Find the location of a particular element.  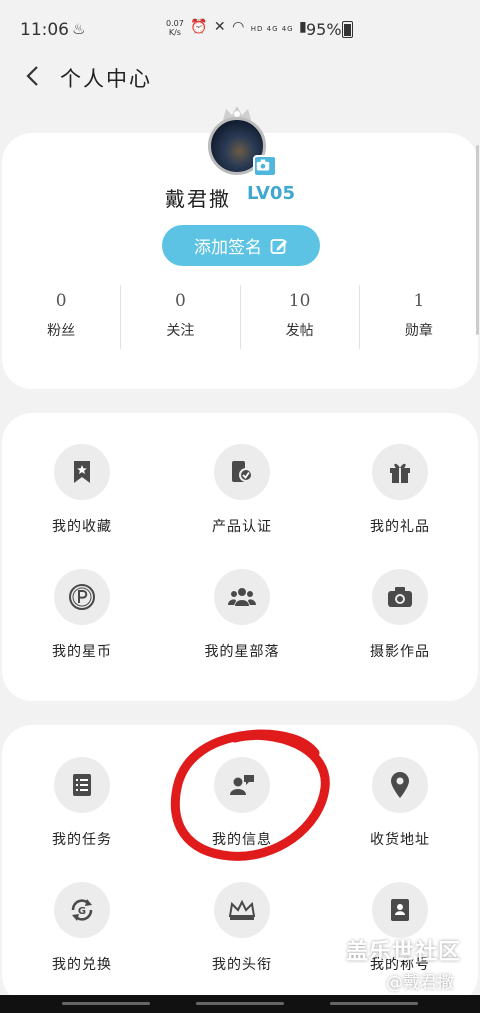

group-icon is located at coordinates (242, 597).